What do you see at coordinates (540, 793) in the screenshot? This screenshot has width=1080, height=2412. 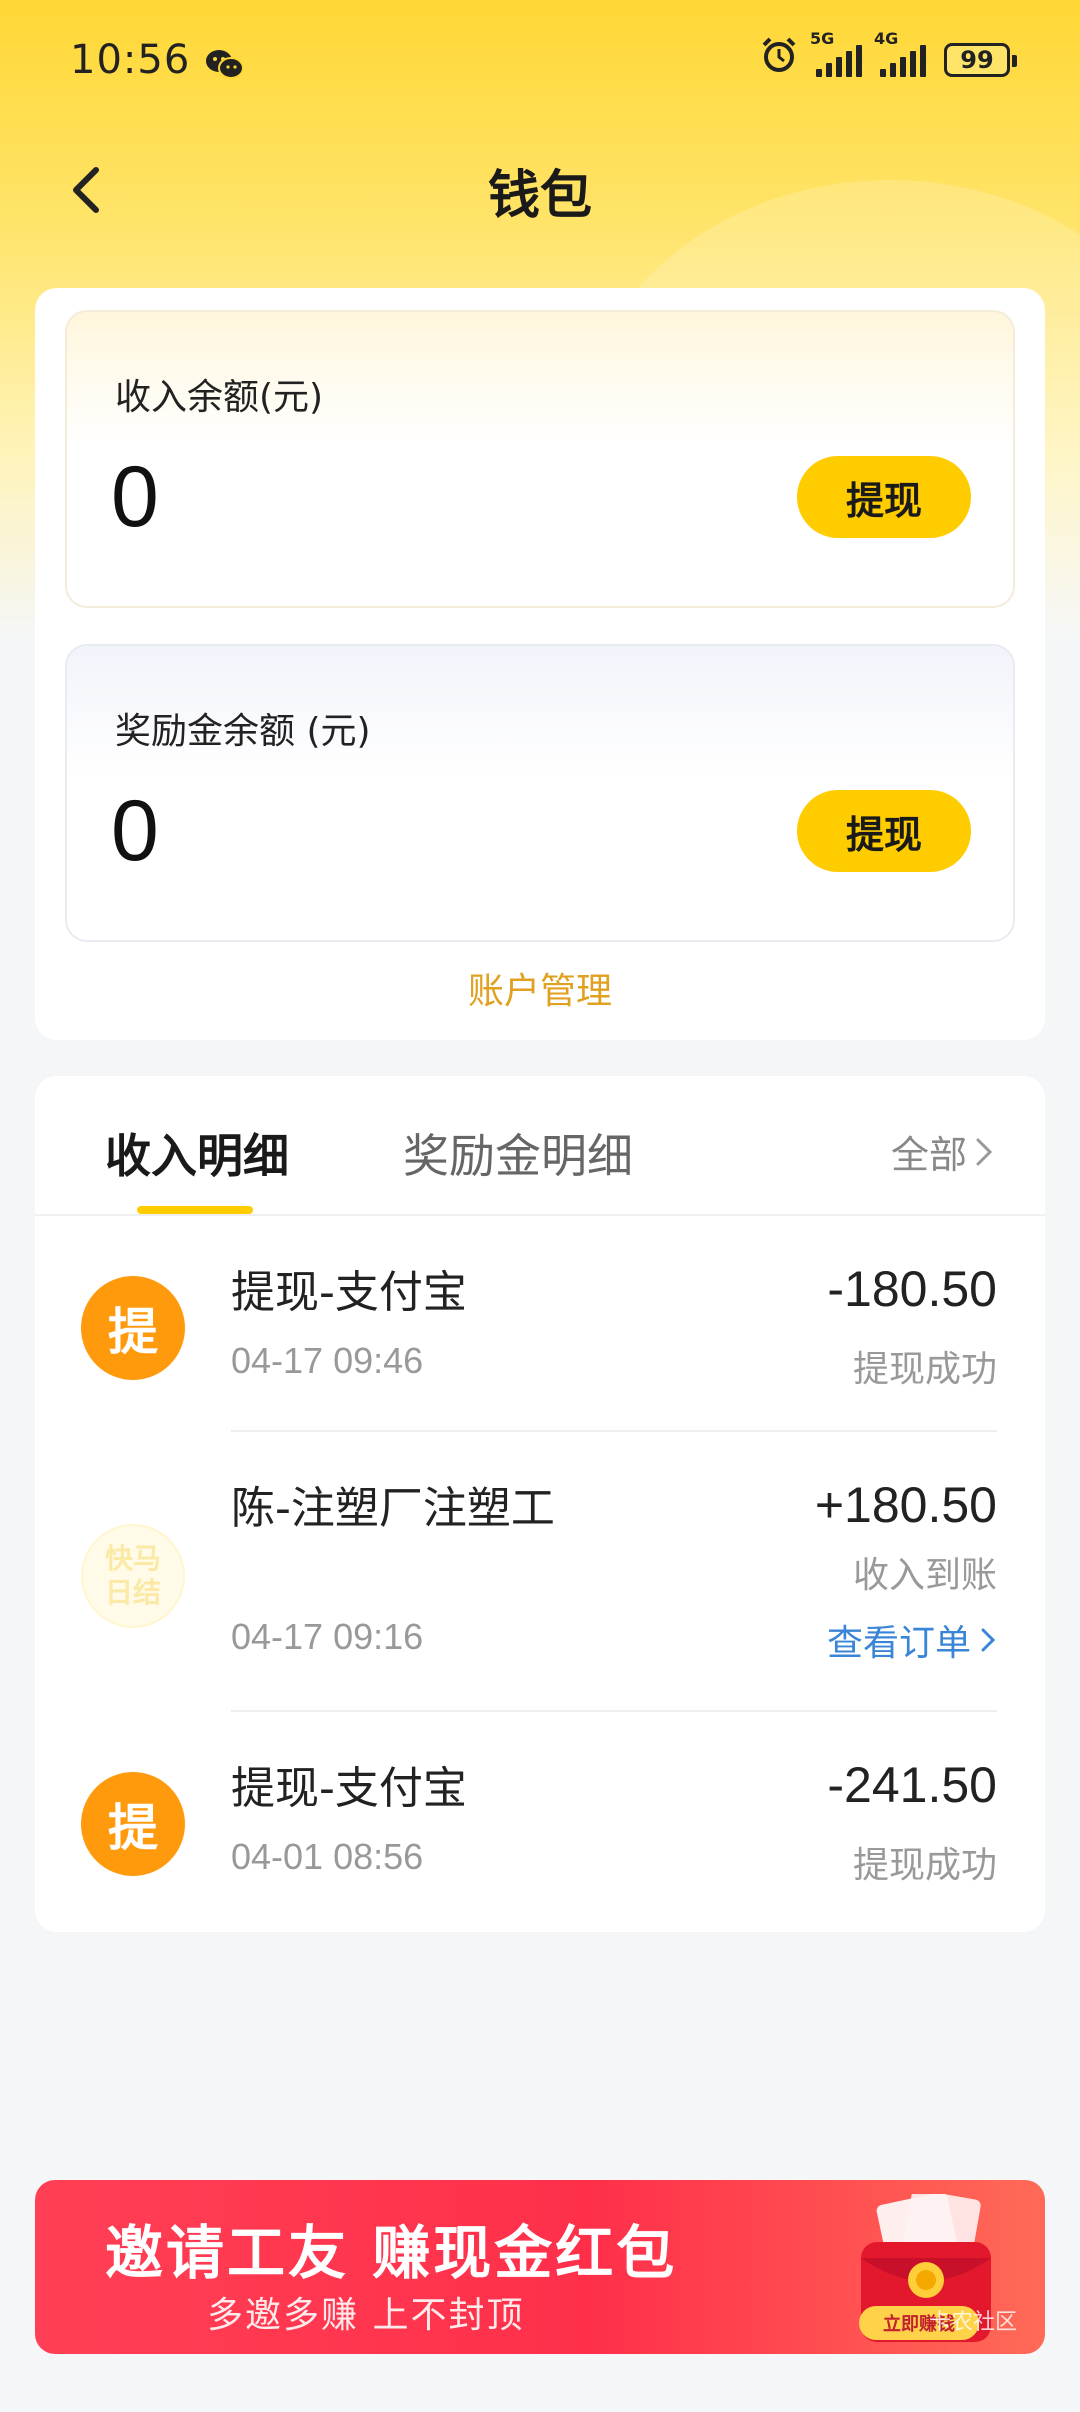 I see `reward-balance-card: 奖励金余额 (元) 0 提现` at bounding box center [540, 793].